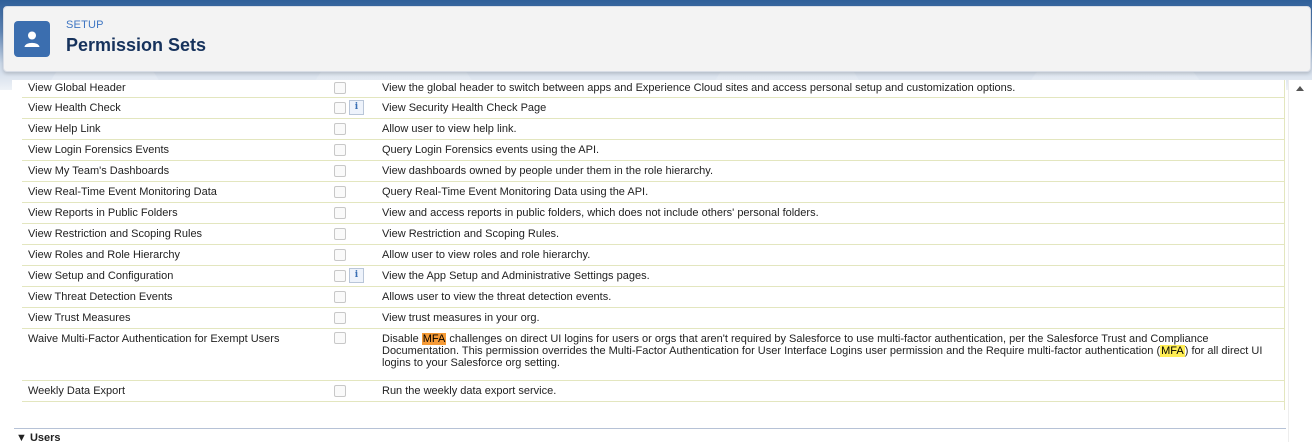  I want to click on vertical-scrollbar, so click(1300, 261).